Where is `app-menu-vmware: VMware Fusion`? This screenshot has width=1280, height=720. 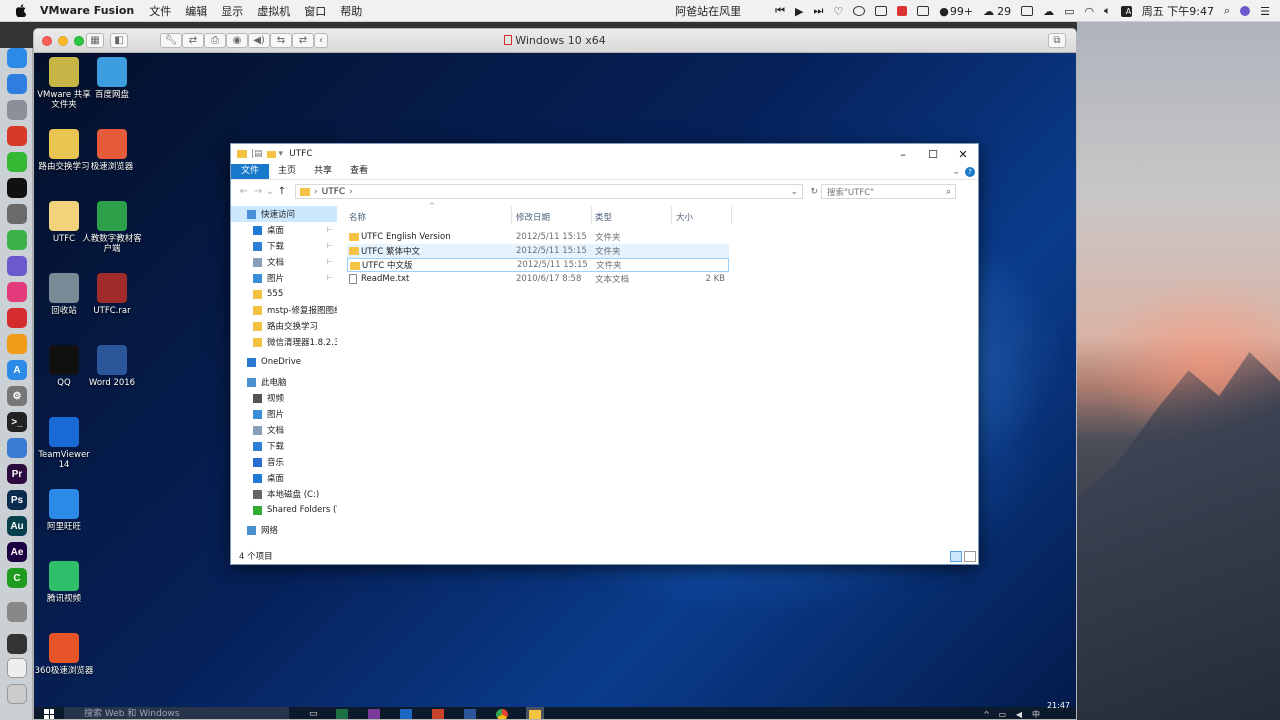 app-menu-vmware: VMware Fusion is located at coordinates (89, 10).